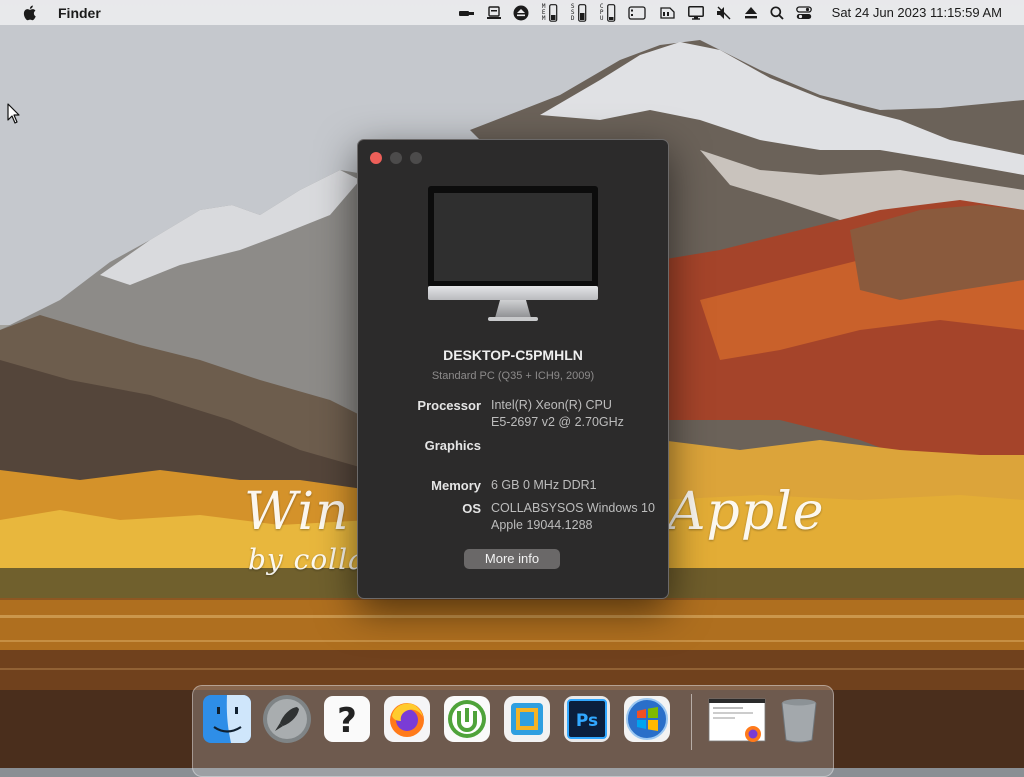  I want to click on dock: ? Ps, so click(513, 731).